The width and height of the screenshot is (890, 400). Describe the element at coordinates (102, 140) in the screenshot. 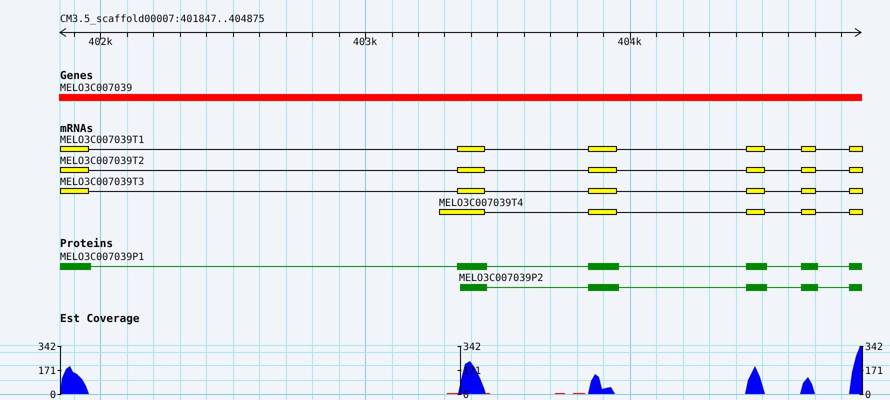

I see `feature-label: MELO3C007039T1` at that location.